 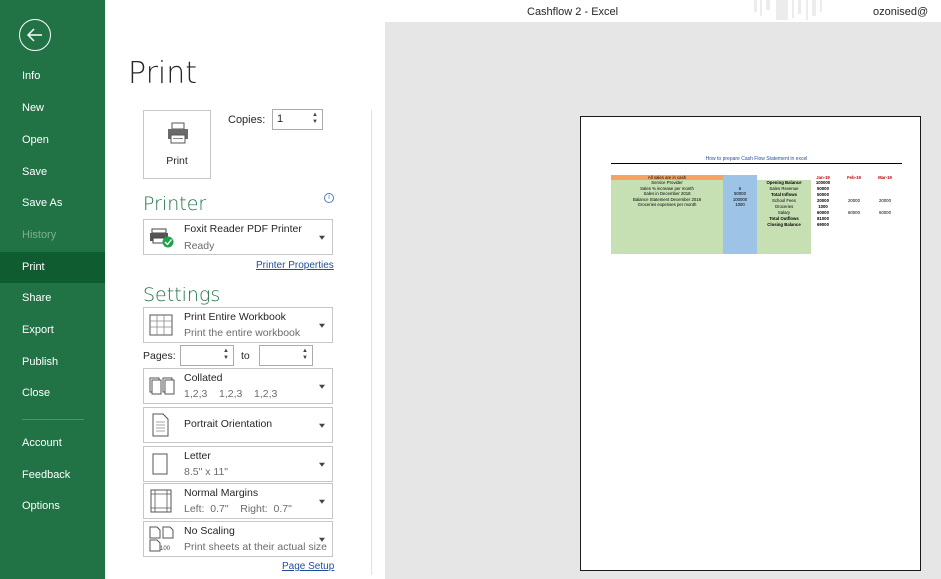 What do you see at coordinates (308, 566) in the screenshot?
I see `page-setup-link: Page Setup` at bounding box center [308, 566].